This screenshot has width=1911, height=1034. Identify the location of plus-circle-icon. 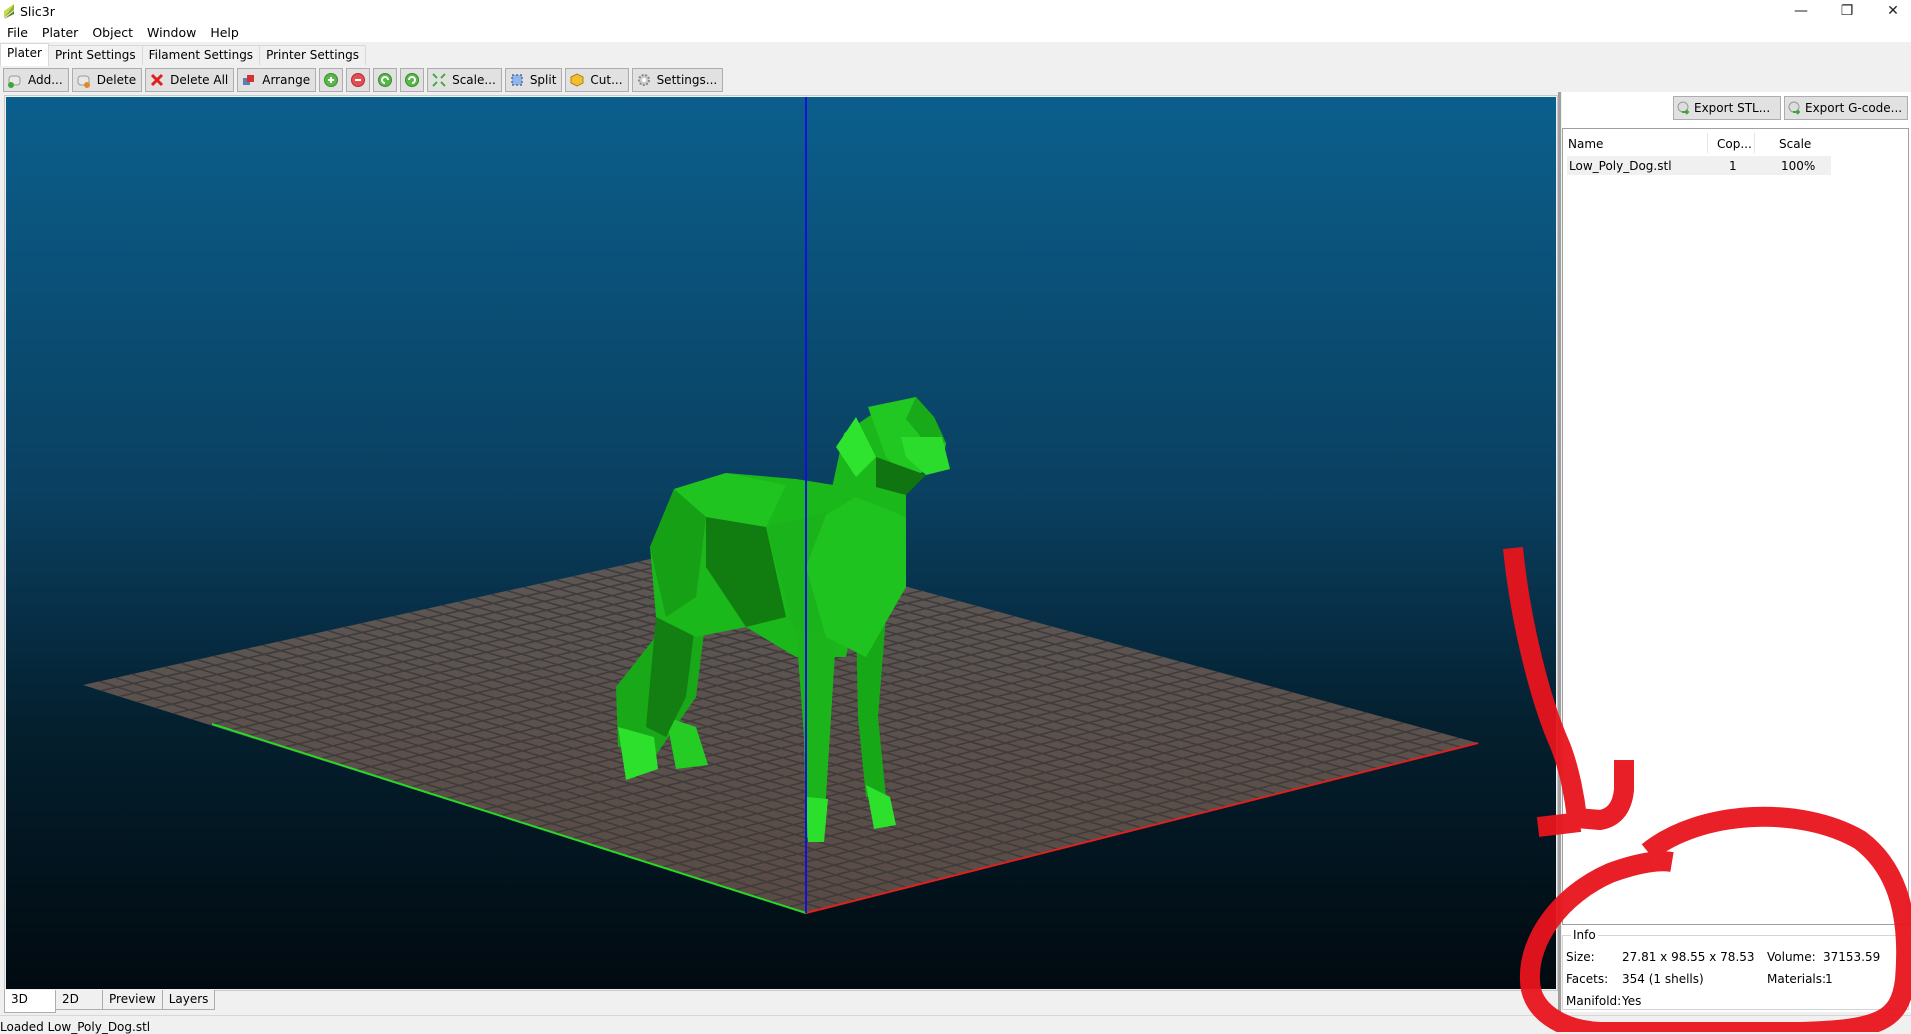
(331, 80).